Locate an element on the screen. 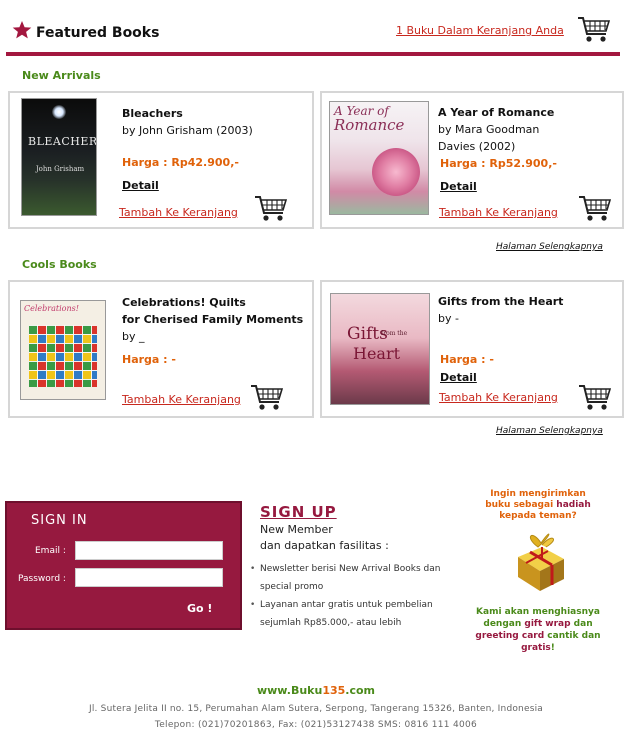 The width and height of the screenshot is (632, 732). book-author: by John Grisham (2003) is located at coordinates (187, 130).